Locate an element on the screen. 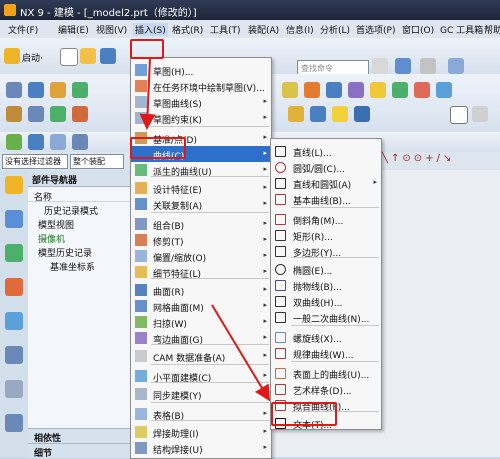 The image size is (500, 459). arrow-insert-to-curve is located at coordinates (147, 93).